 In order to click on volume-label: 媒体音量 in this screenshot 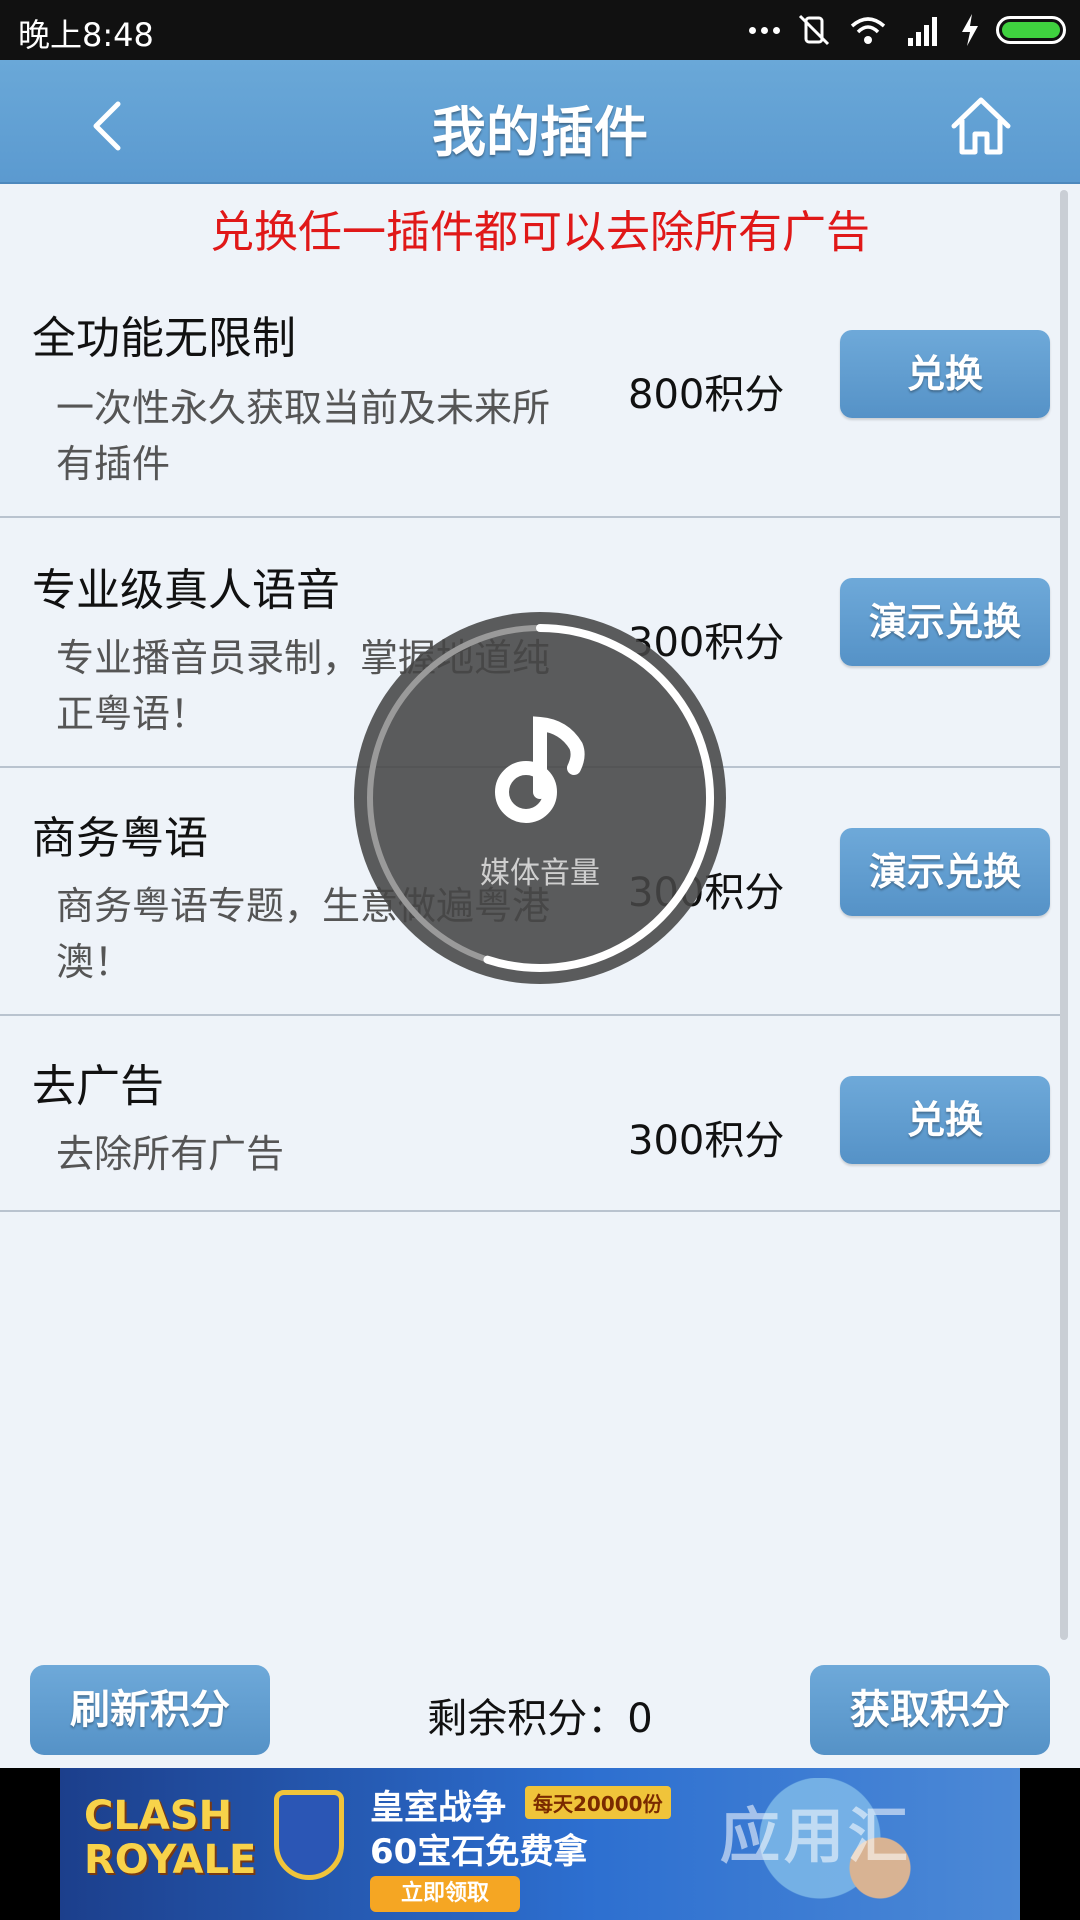, I will do `click(540, 873)`.